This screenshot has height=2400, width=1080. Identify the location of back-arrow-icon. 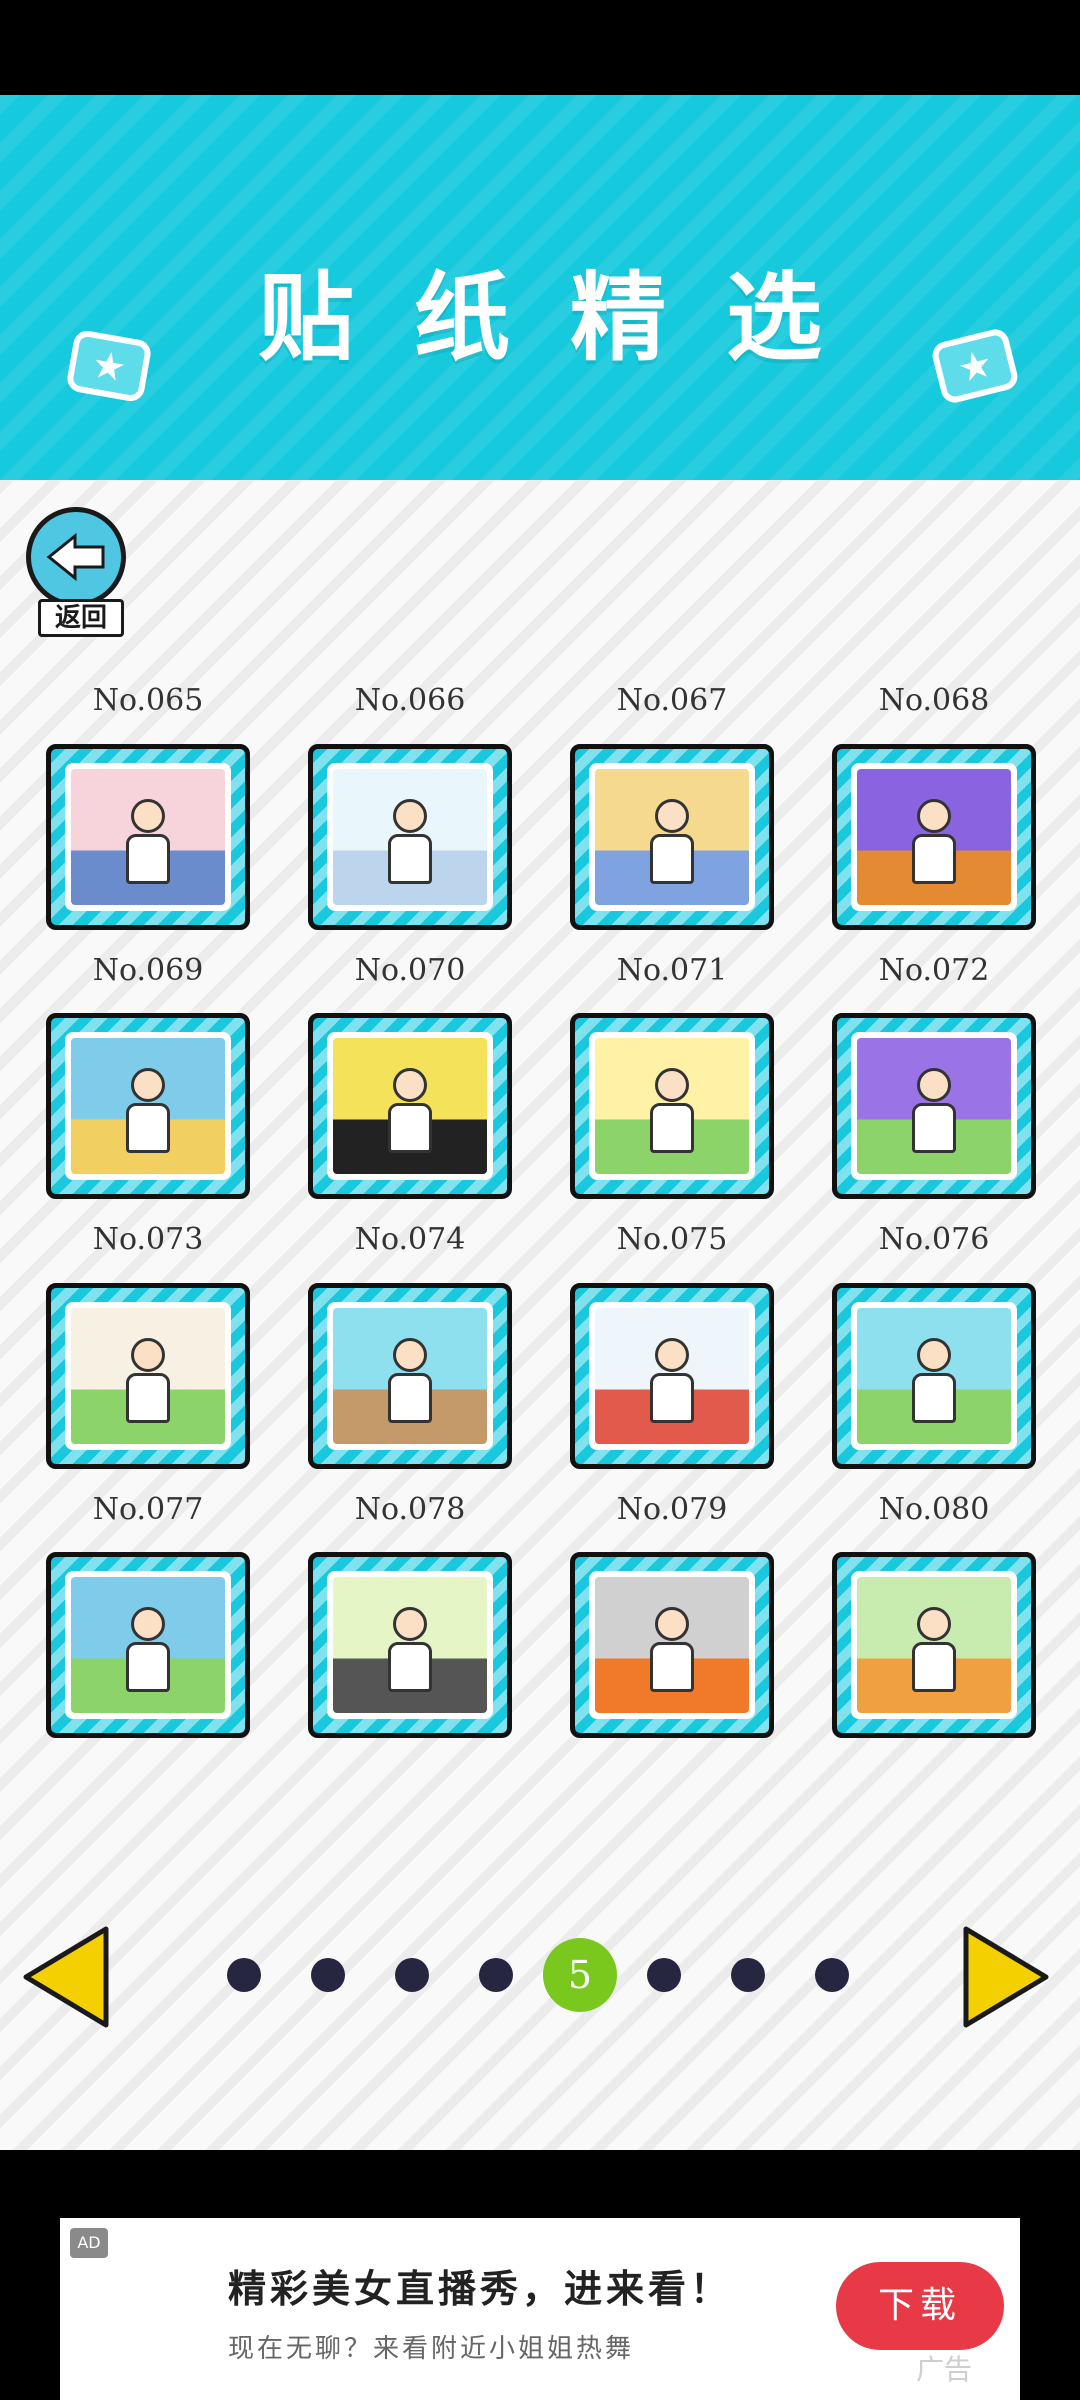
(76, 557).